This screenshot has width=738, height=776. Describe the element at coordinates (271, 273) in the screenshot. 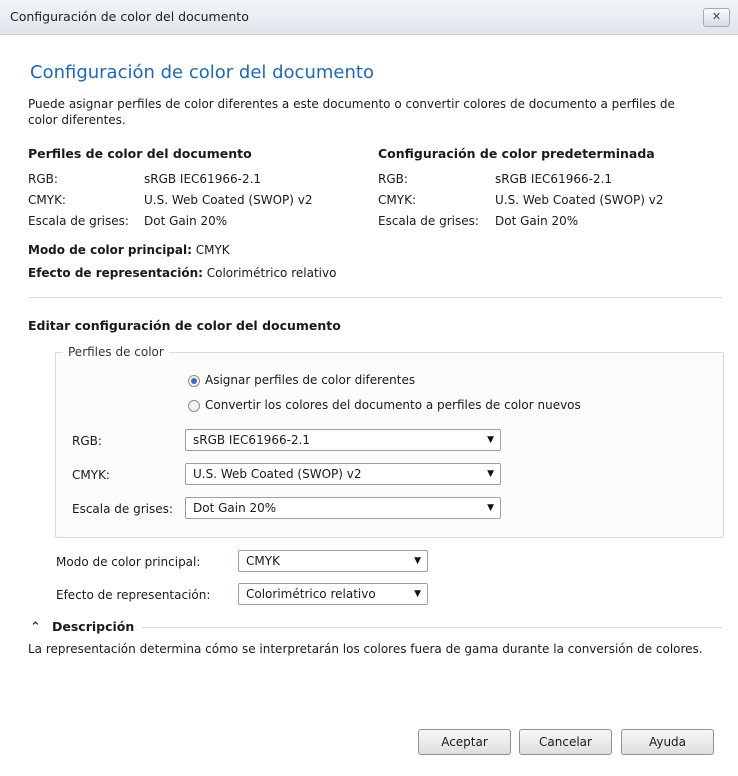

I see `summary-intent-value: Colorimétrico relativo` at that location.